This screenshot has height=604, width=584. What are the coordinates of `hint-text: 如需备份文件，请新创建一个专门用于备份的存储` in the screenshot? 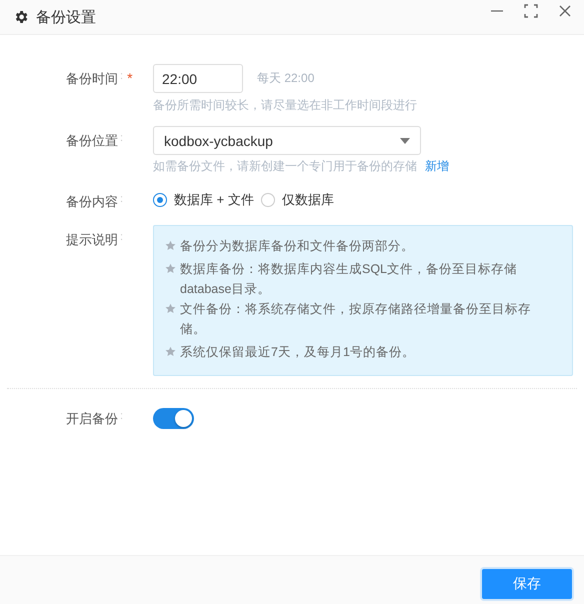 It's located at (285, 166).